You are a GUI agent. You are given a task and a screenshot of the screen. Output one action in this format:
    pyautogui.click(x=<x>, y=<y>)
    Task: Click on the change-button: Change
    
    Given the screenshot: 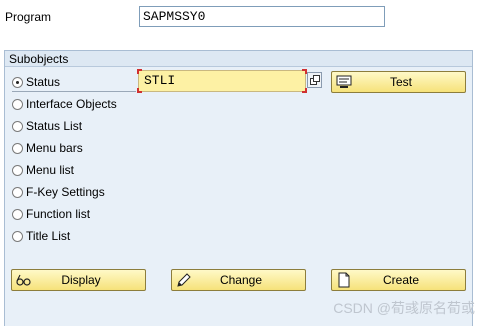 What is the action you would take?
    pyautogui.click(x=238, y=280)
    